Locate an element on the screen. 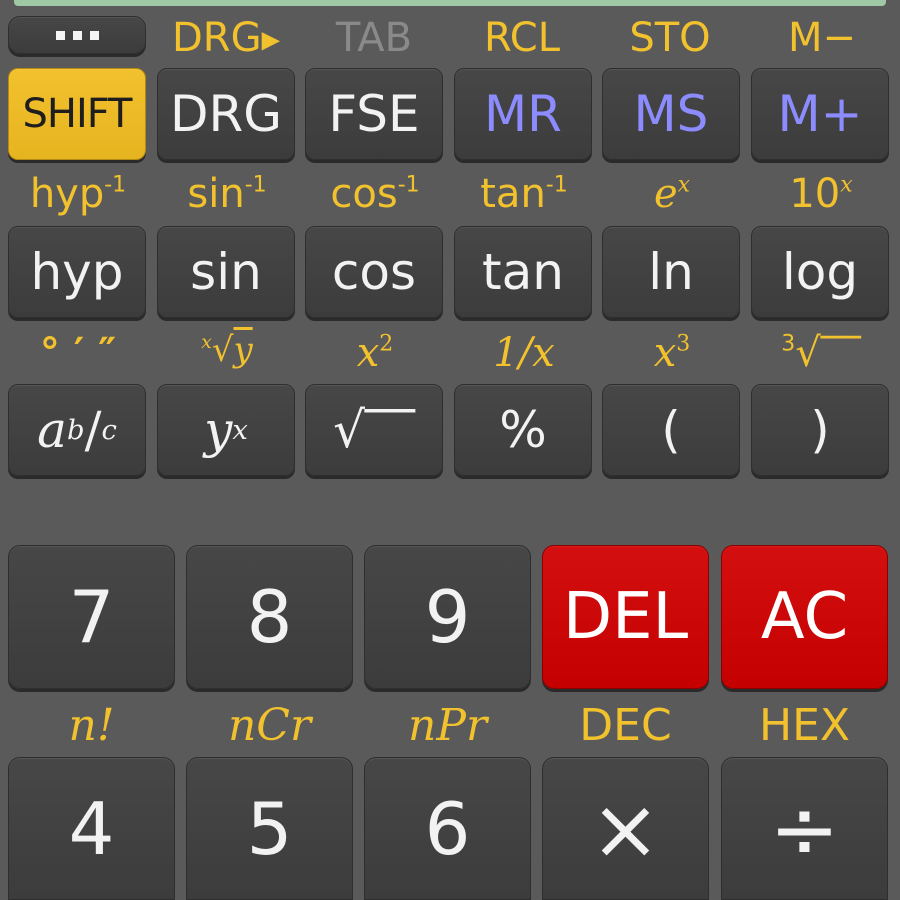  digit-9-key: 9 is located at coordinates (447, 617).